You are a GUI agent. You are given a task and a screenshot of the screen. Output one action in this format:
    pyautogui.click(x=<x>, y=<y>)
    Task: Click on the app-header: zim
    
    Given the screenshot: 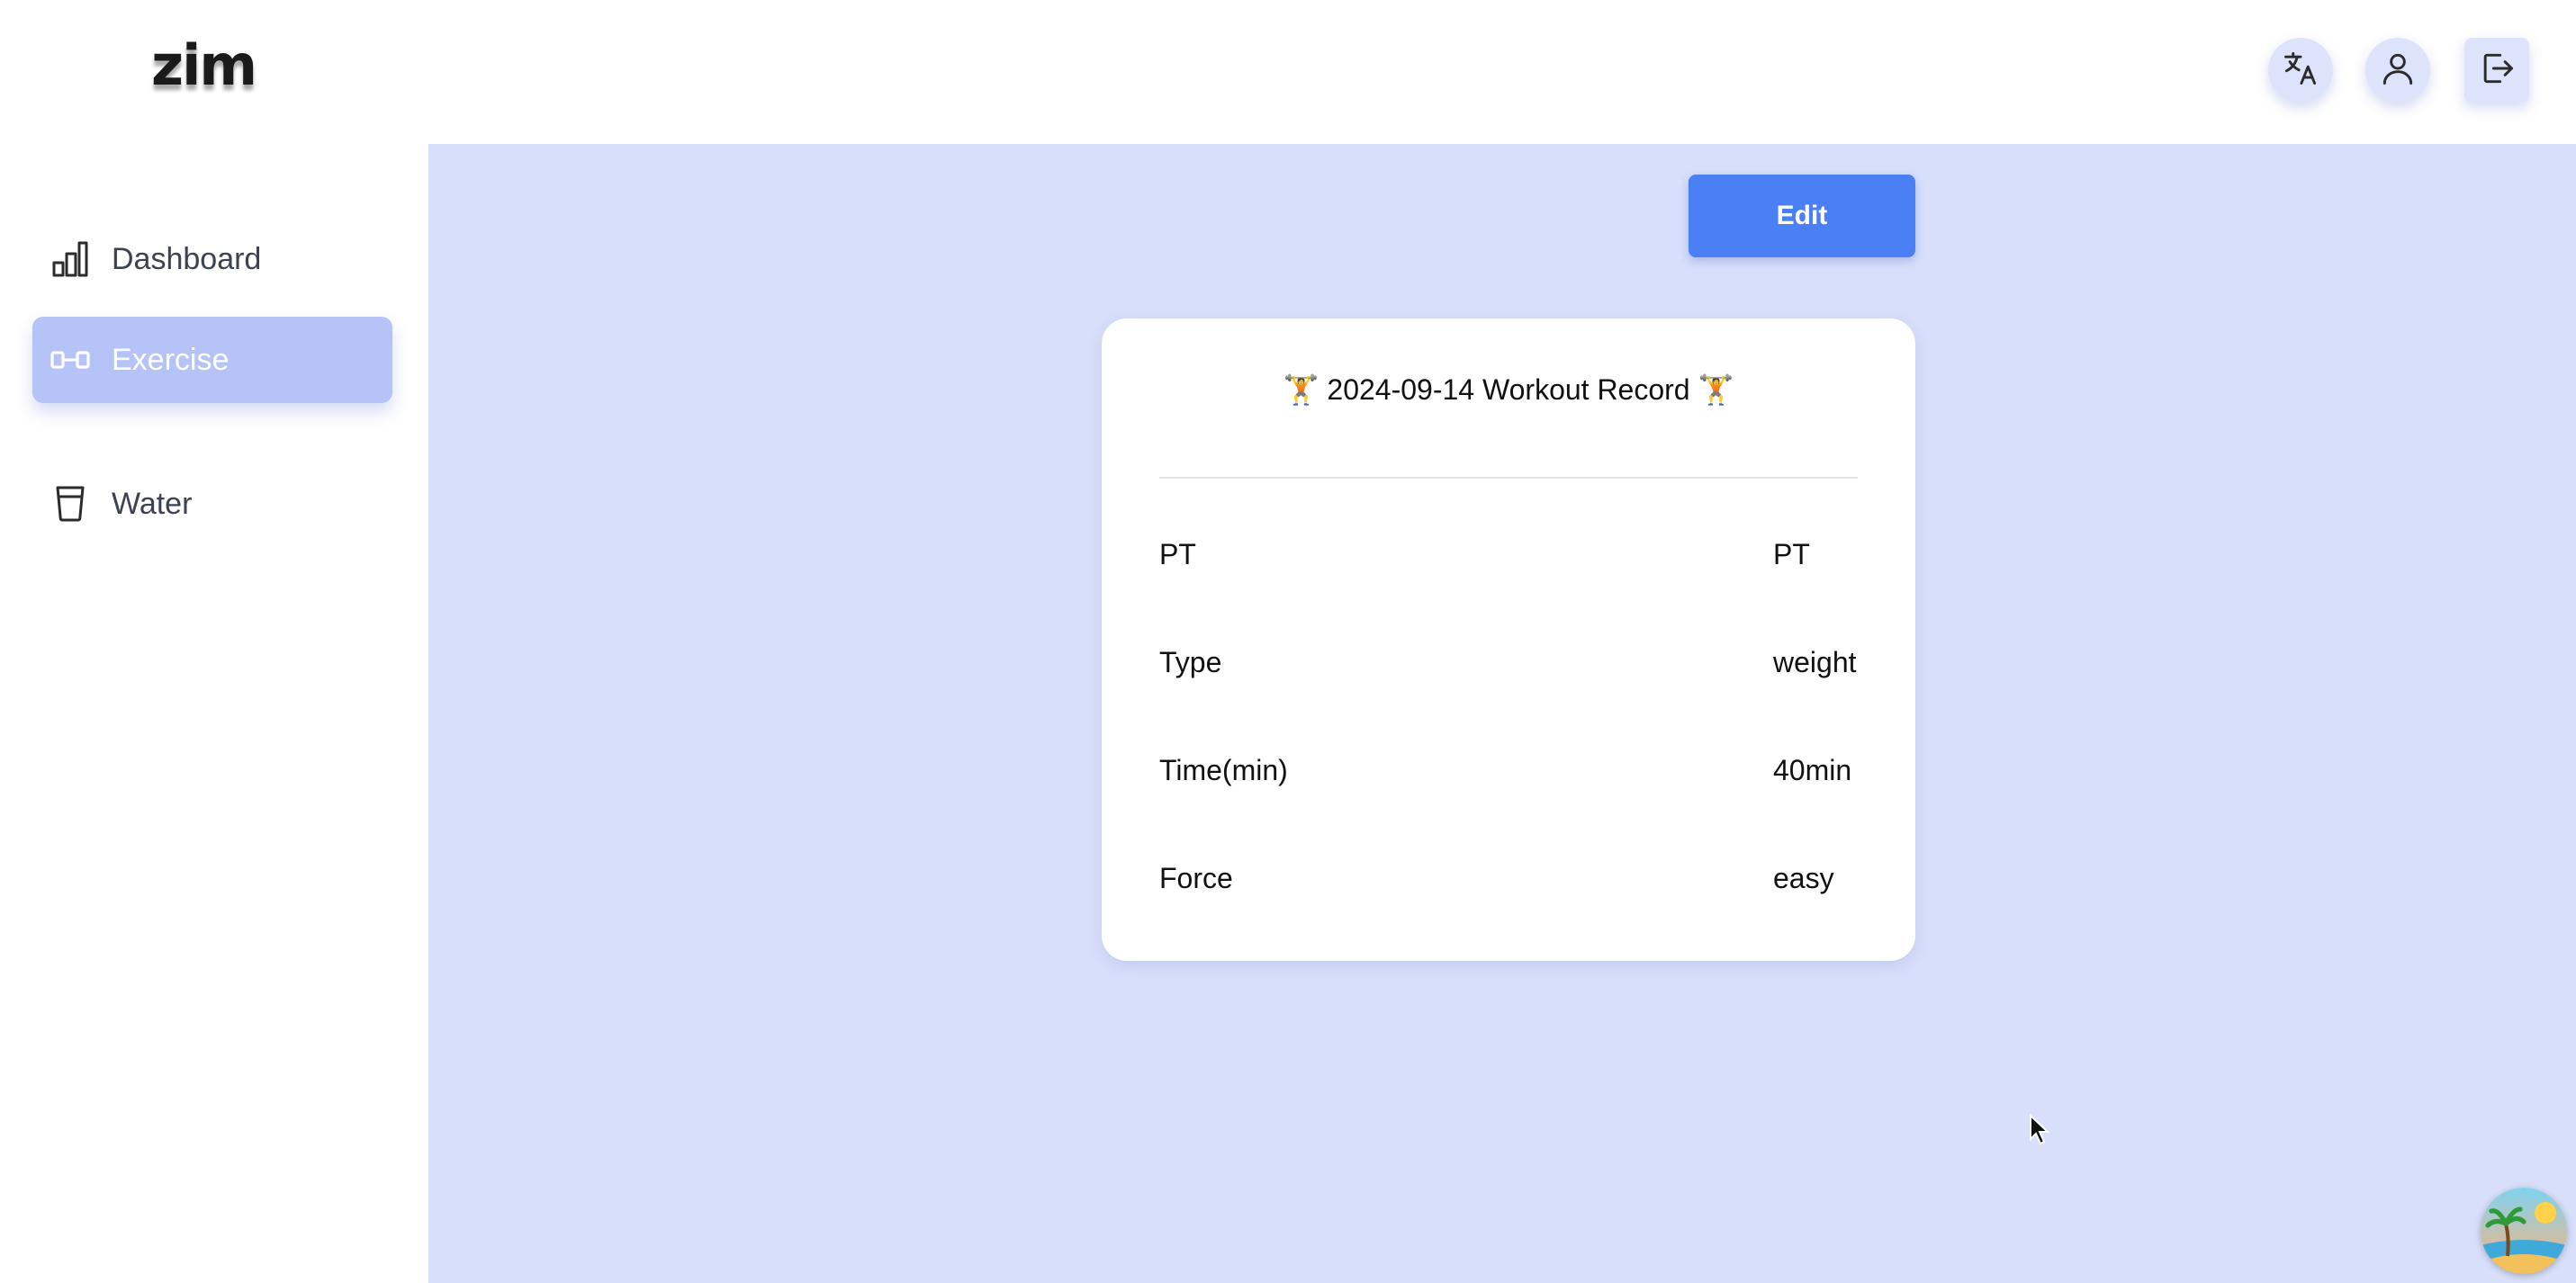 What is the action you would take?
    pyautogui.click(x=1288, y=72)
    